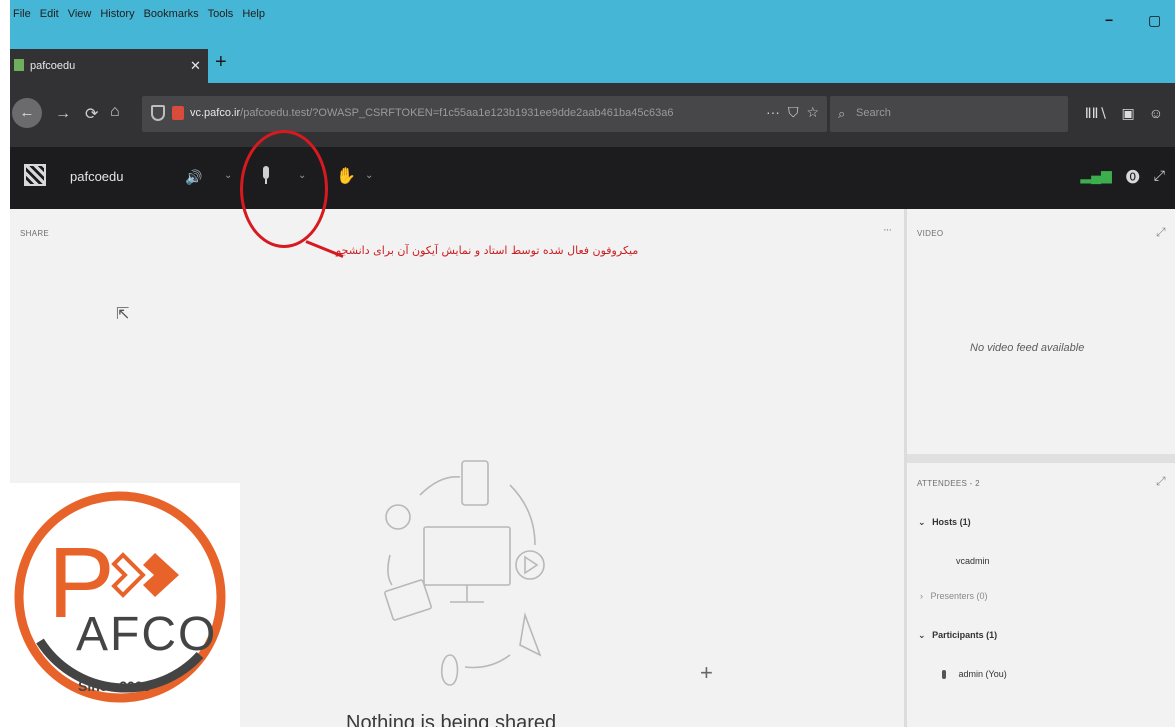 The width and height of the screenshot is (1175, 727). What do you see at coordinates (97, 176) in the screenshot?
I see `app-name: pafcoedu` at bounding box center [97, 176].